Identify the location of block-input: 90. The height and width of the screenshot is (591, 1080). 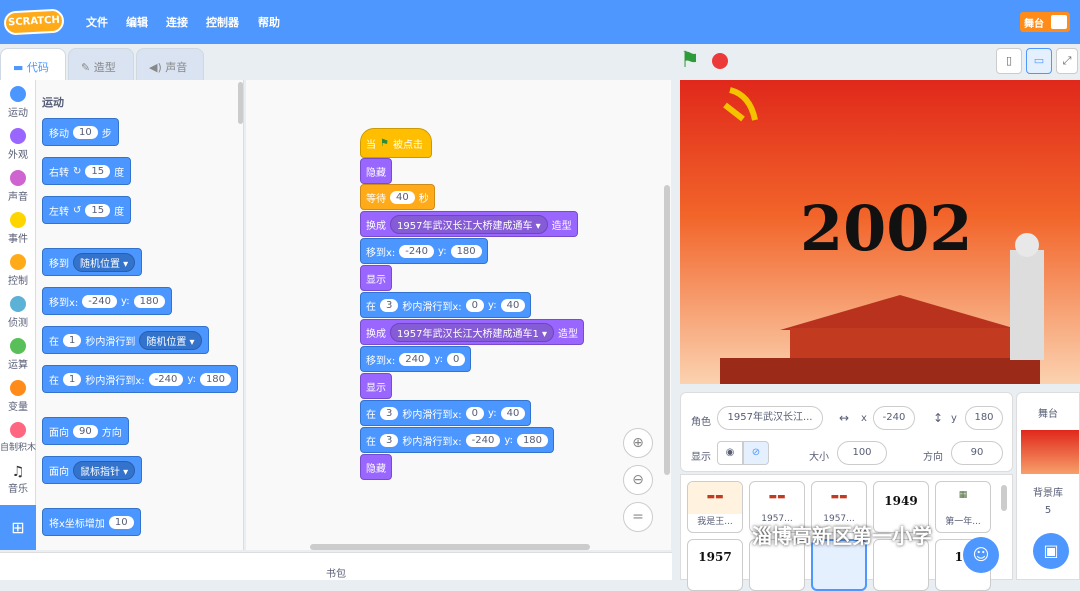
(85, 431).